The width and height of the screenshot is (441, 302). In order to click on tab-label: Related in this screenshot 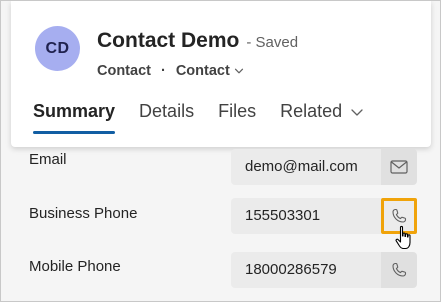, I will do `click(311, 111)`.